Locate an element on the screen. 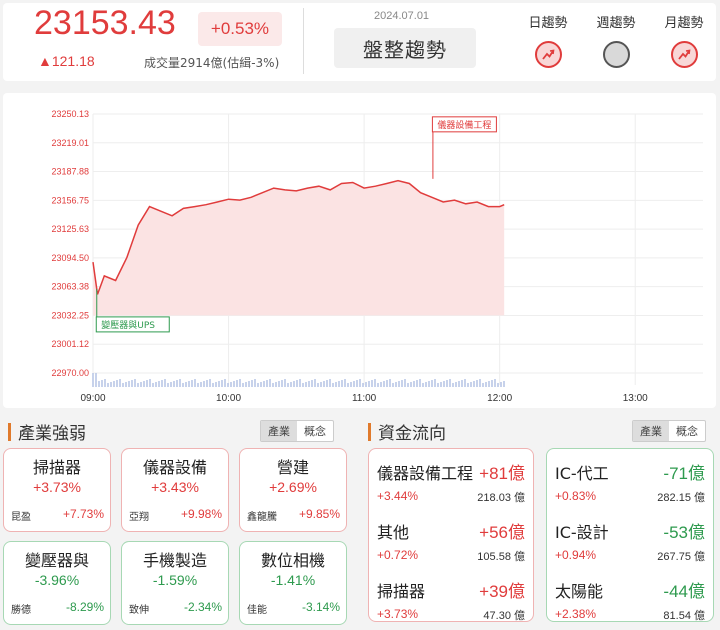  fund-flow-turnover: 81.54 億 is located at coordinates (684, 616).